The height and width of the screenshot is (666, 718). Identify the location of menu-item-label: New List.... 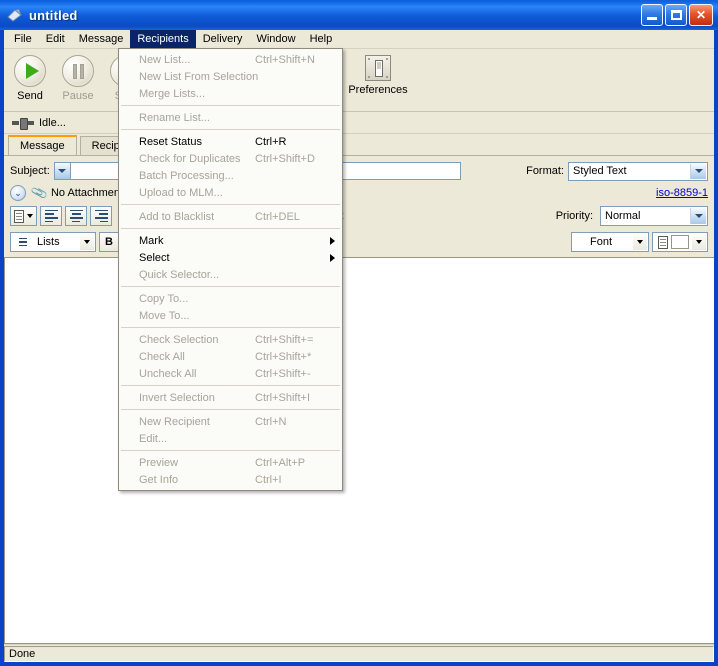
(165, 59).